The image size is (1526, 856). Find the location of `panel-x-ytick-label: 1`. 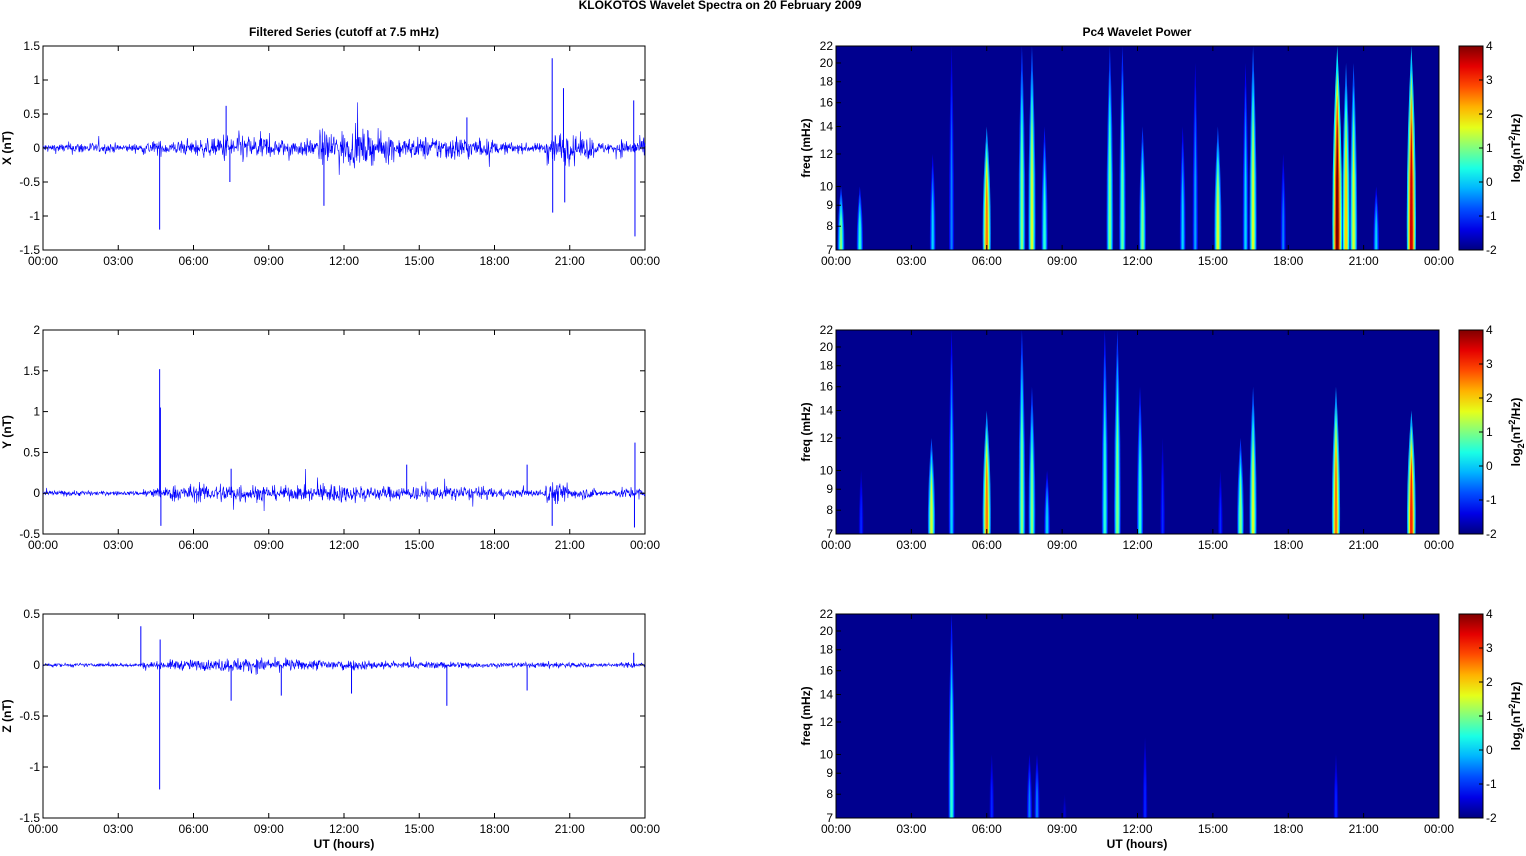

panel-x-ytick-label: 1 is located at coordinates (36, 80).